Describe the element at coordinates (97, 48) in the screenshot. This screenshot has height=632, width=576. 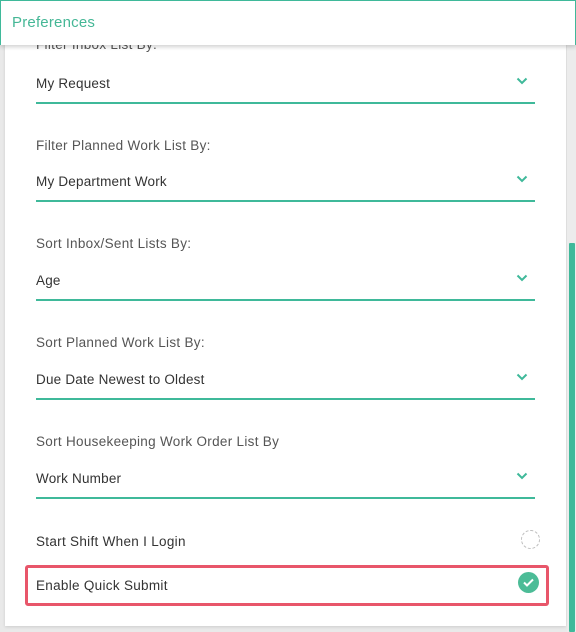
I see `filter-inbox-label: Filter Inbox List By:` at that location.